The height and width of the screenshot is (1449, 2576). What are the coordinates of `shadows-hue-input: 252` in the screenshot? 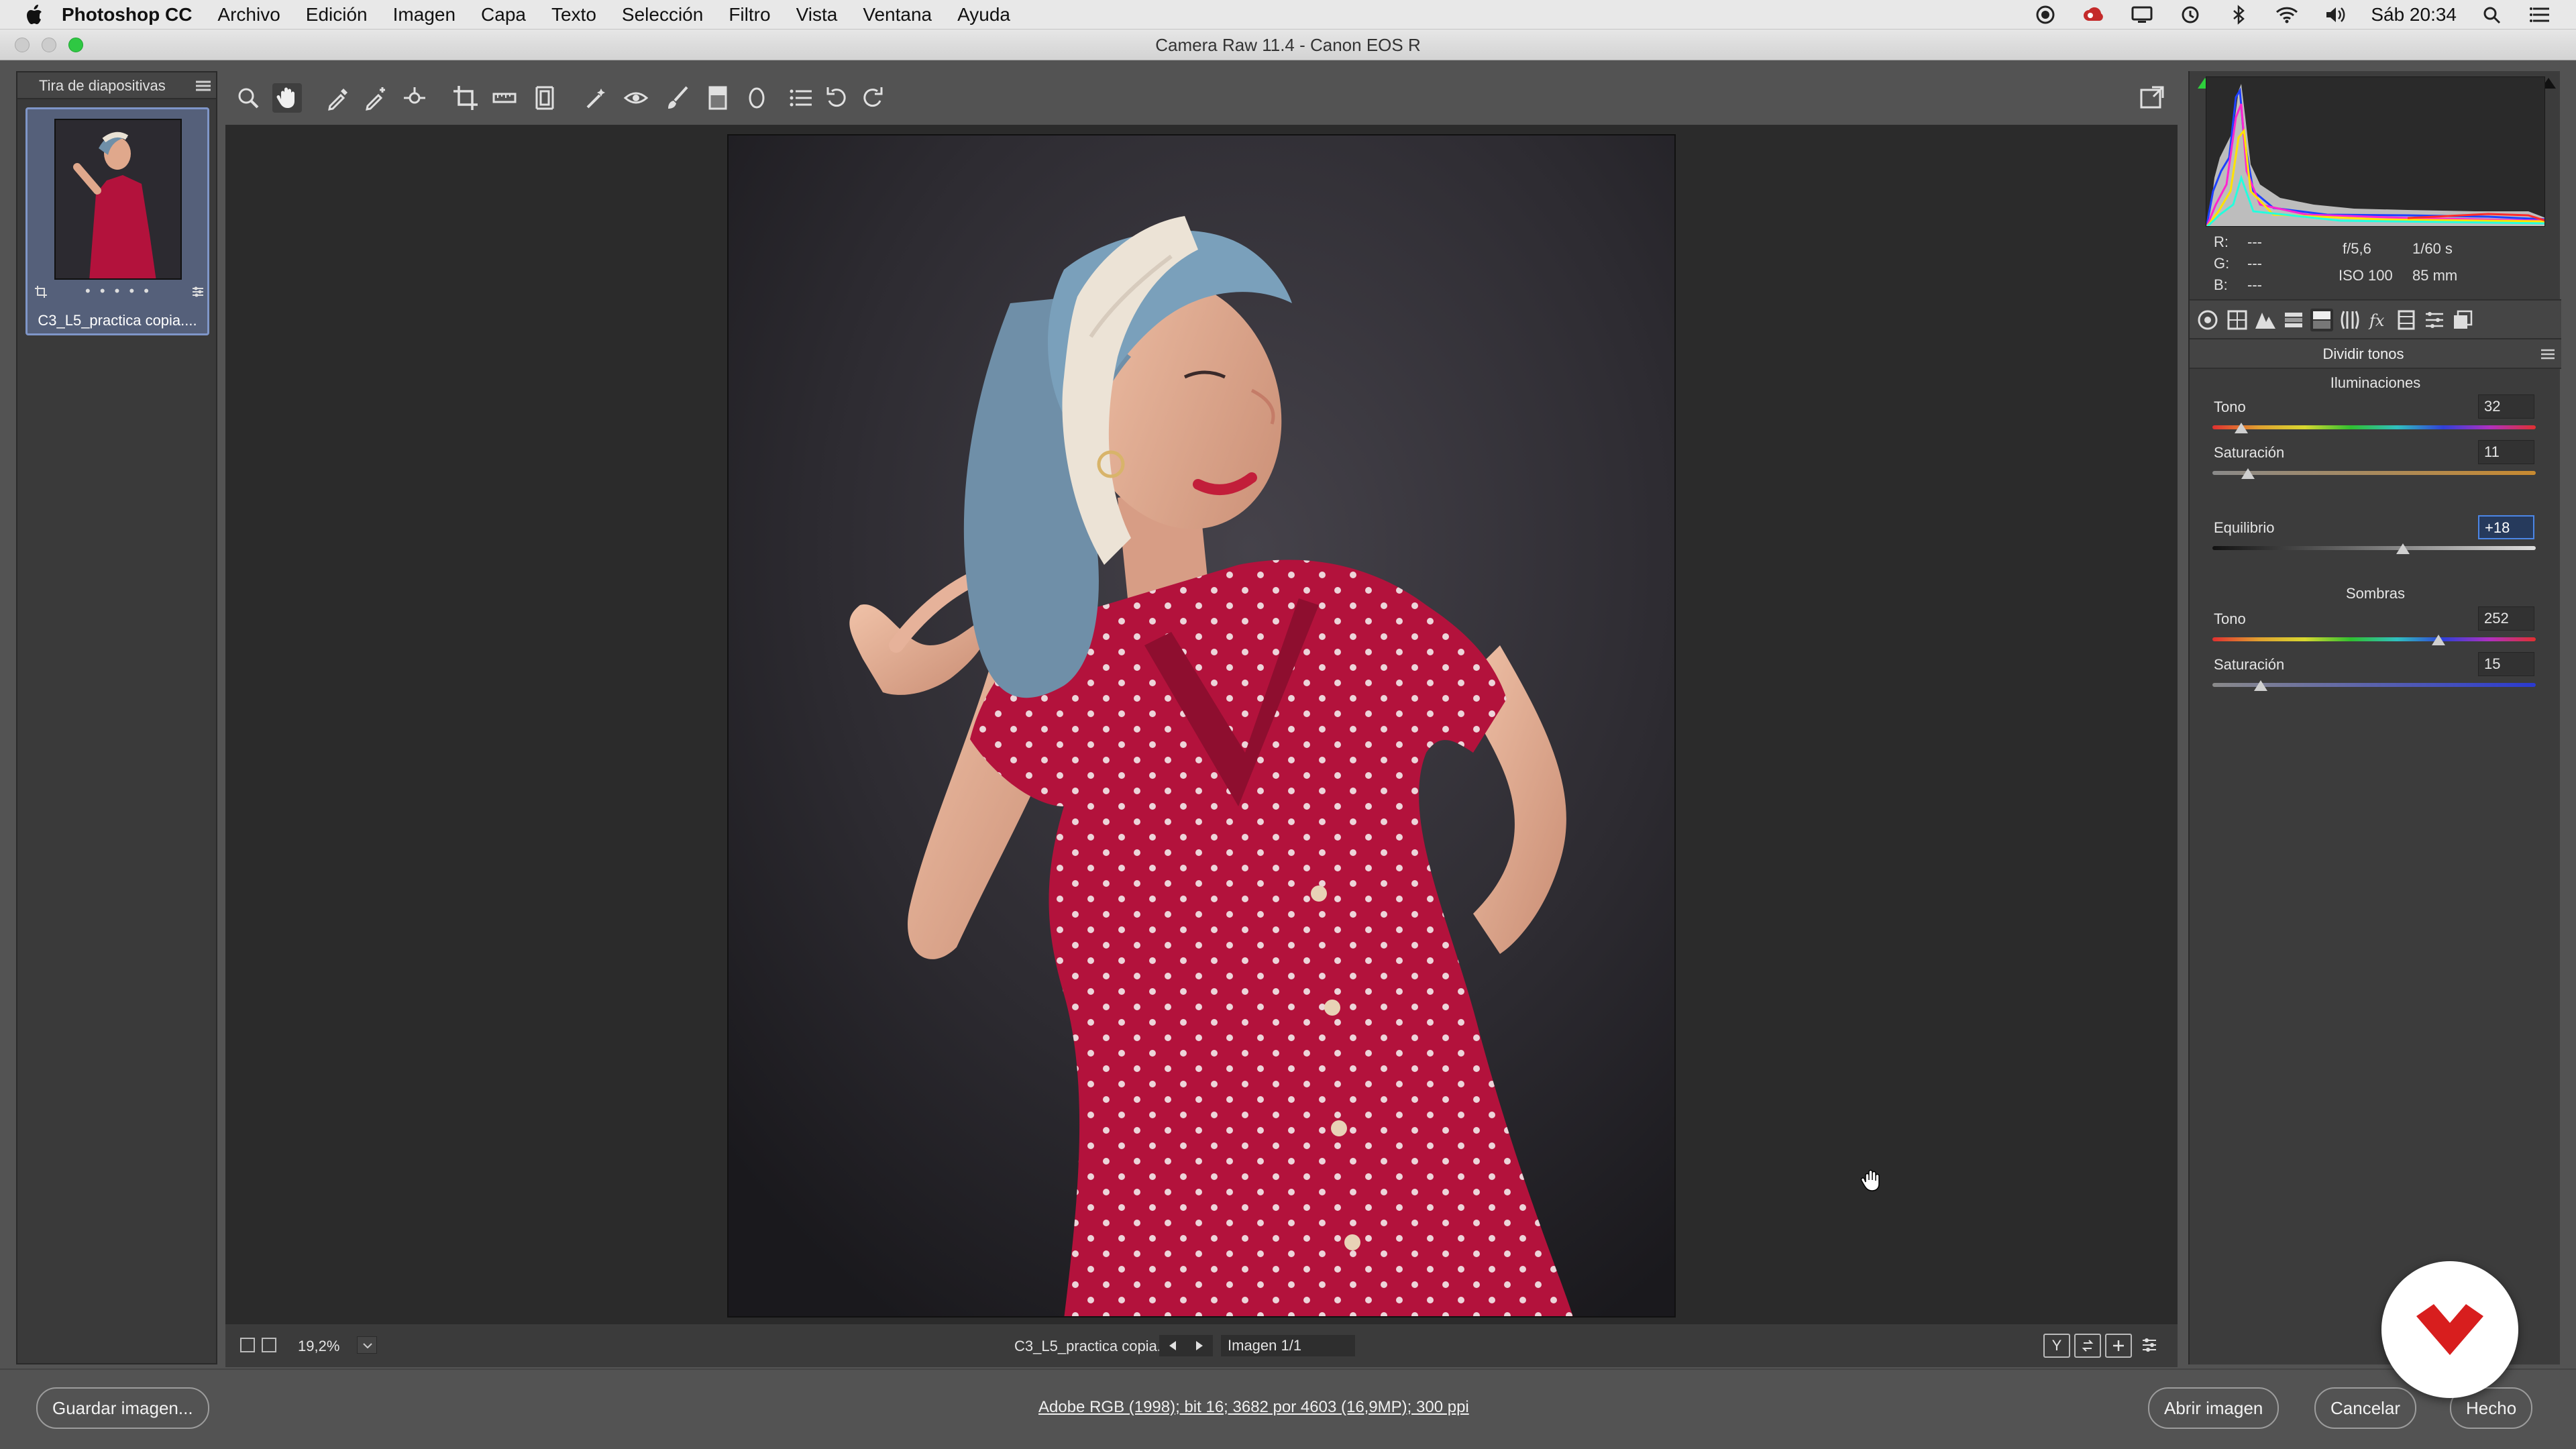 It's located at (2506, 618).